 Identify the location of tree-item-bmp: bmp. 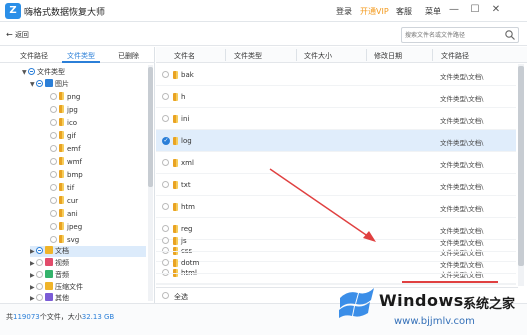
(66, 175).